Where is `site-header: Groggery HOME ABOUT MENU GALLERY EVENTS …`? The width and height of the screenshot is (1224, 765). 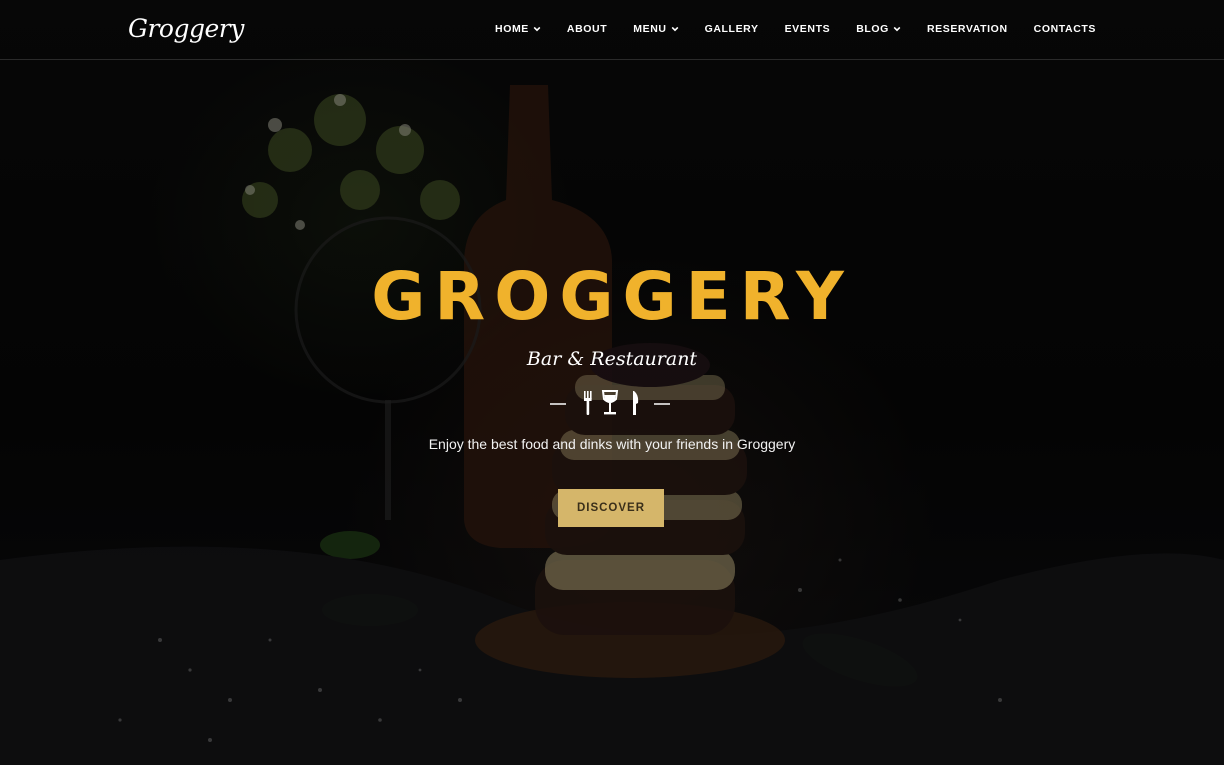 site-header: Groggery HOME ABOUT MENU GALLERY EVENTS … is located at coordinates (612, 30).